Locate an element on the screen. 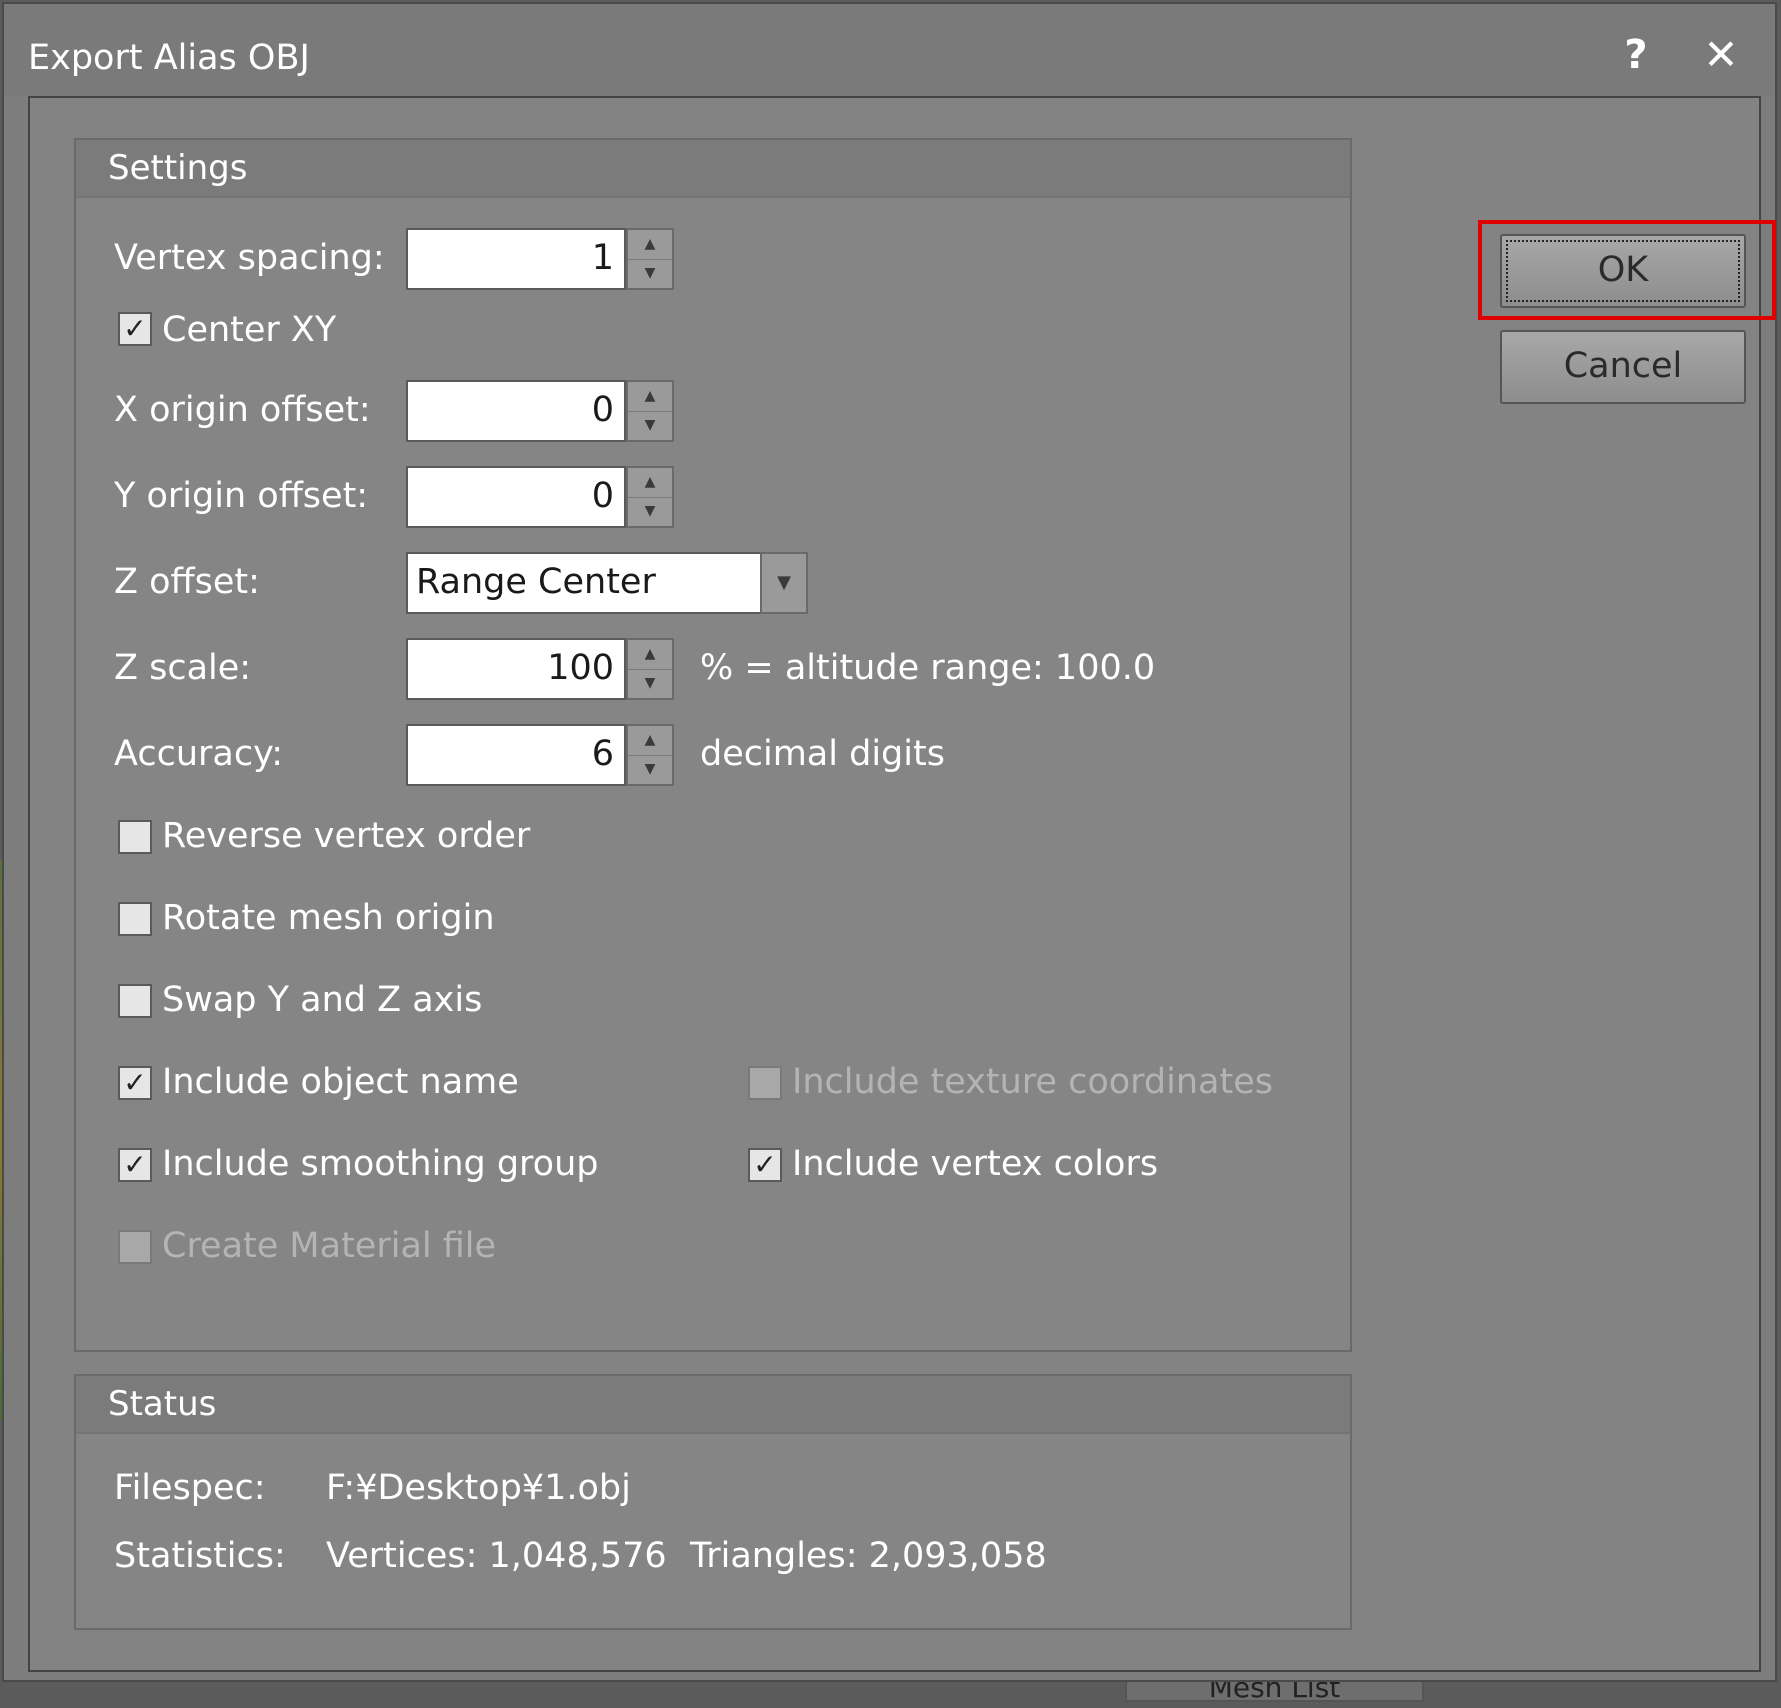 This screenshot has width=1781, height=1708. z-offset-select: Range Center ▼ is located at coordinates (607, 583).